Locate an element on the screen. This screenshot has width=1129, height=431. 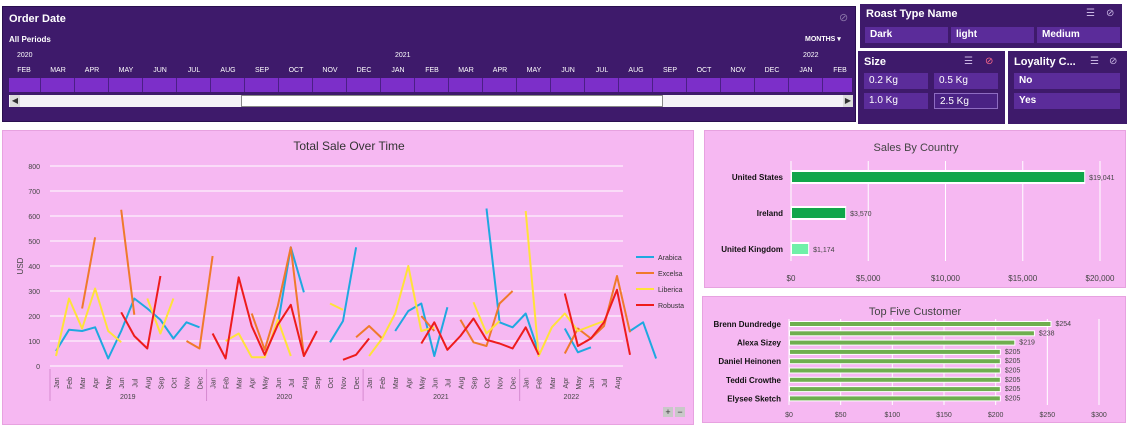
x-tick-label: Oct is located at coordinates (174, 383).